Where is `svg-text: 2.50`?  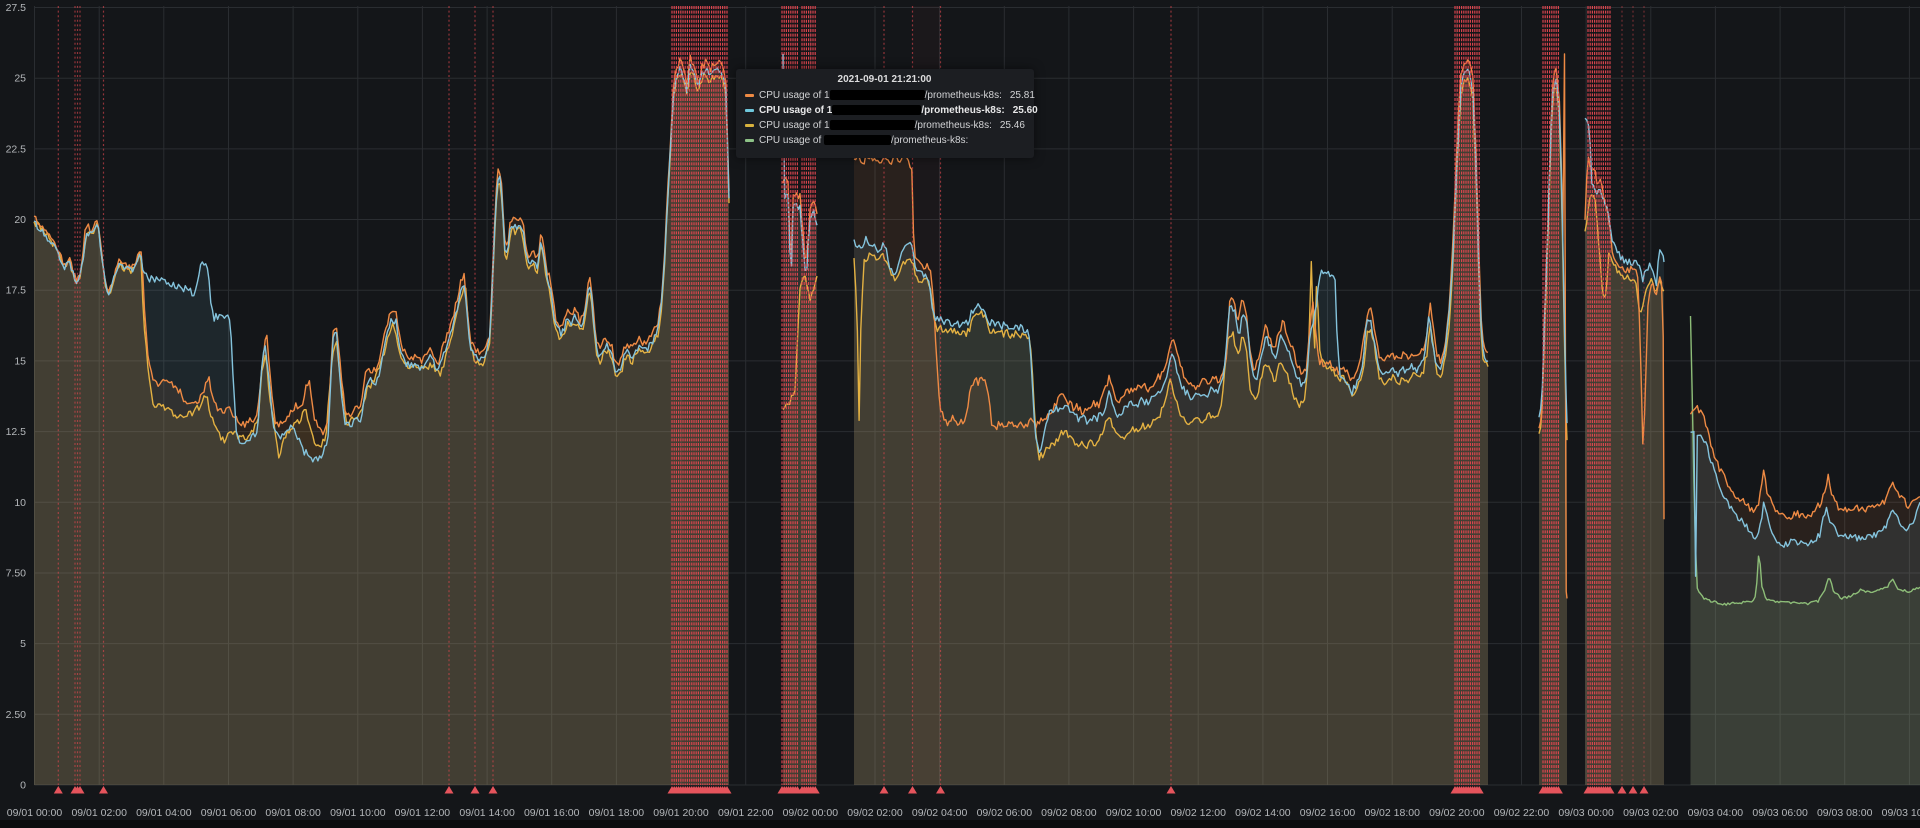
svg-text: 2.50 is located at coordinates (16, 715).